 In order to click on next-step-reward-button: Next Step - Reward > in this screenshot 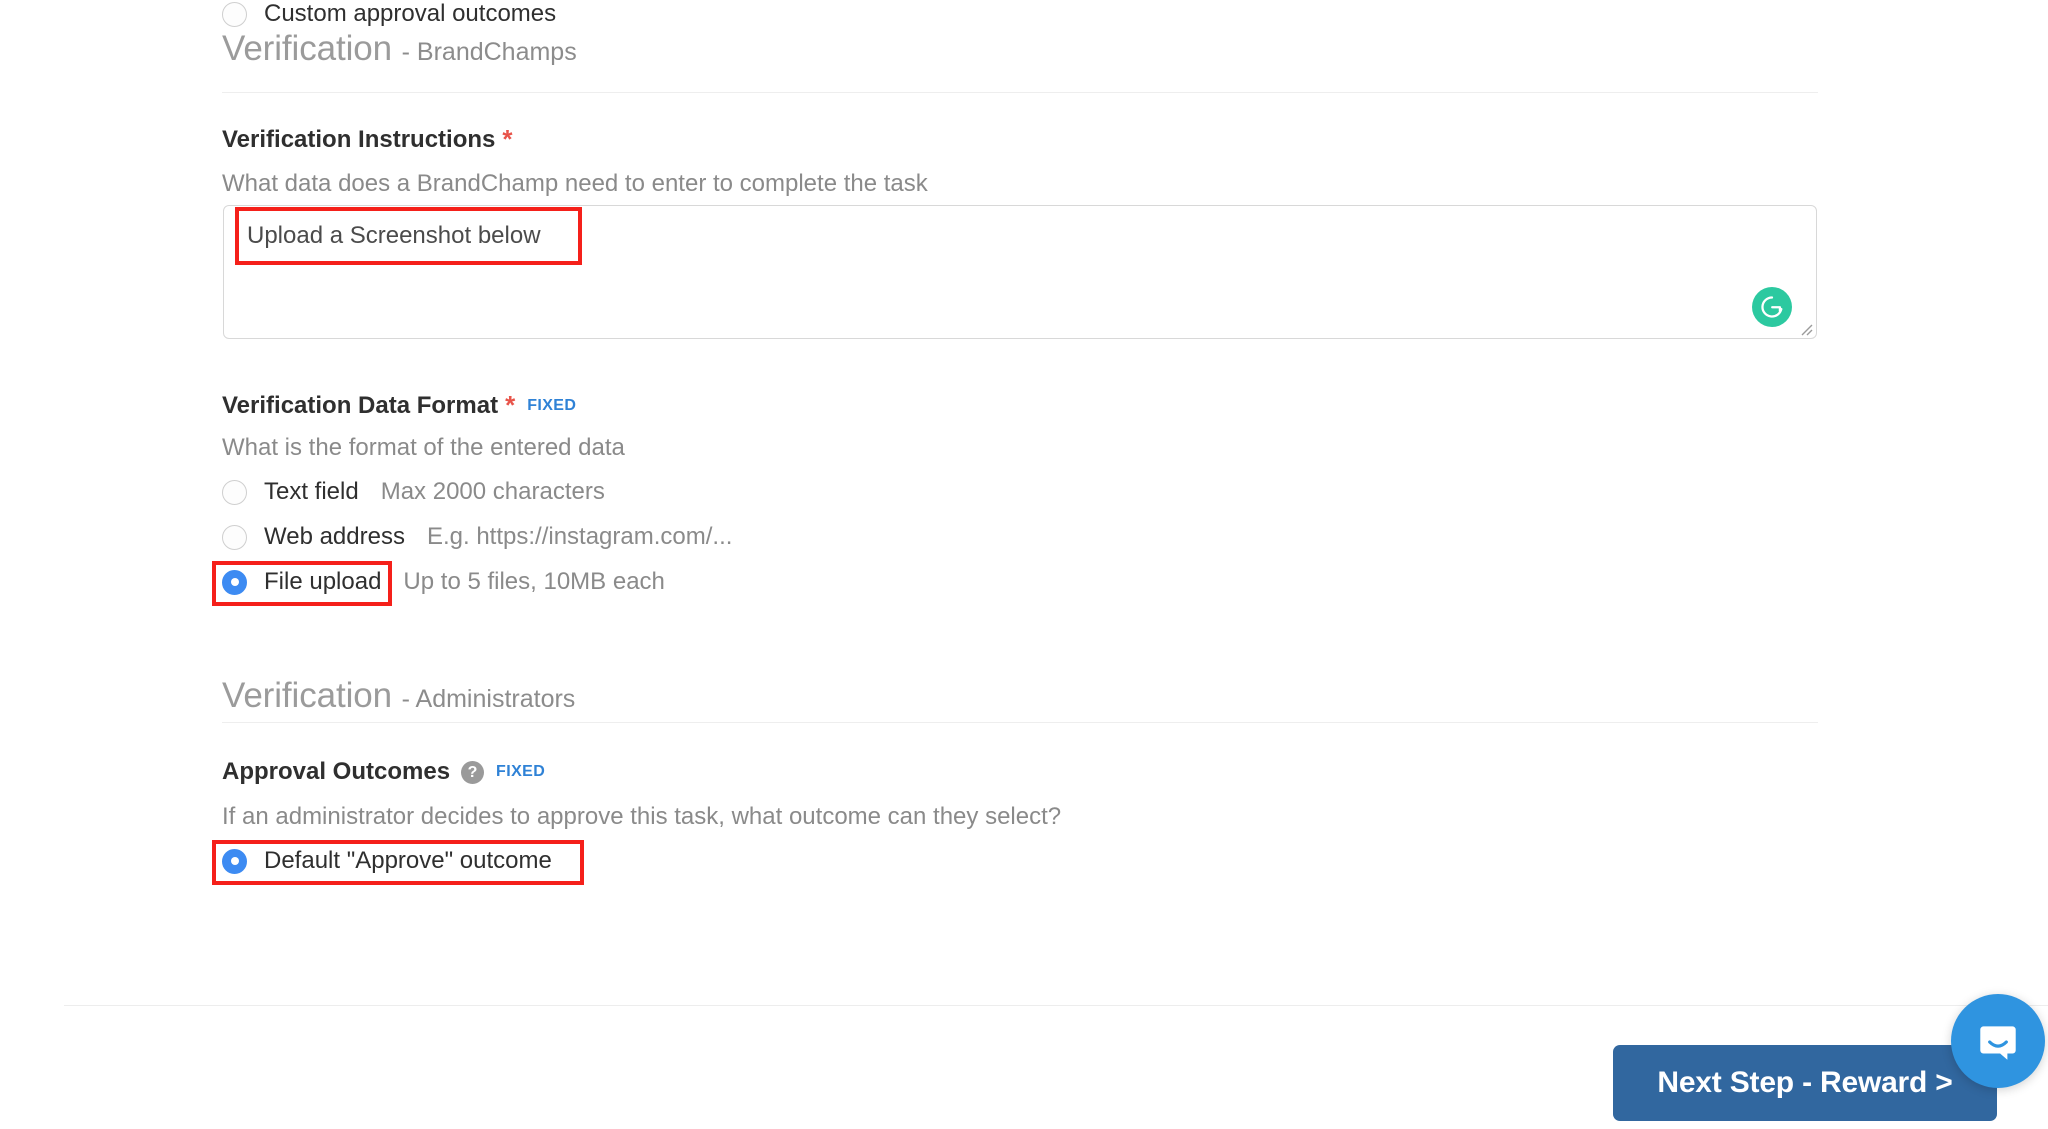, I will do `click(1805, 1083)`.